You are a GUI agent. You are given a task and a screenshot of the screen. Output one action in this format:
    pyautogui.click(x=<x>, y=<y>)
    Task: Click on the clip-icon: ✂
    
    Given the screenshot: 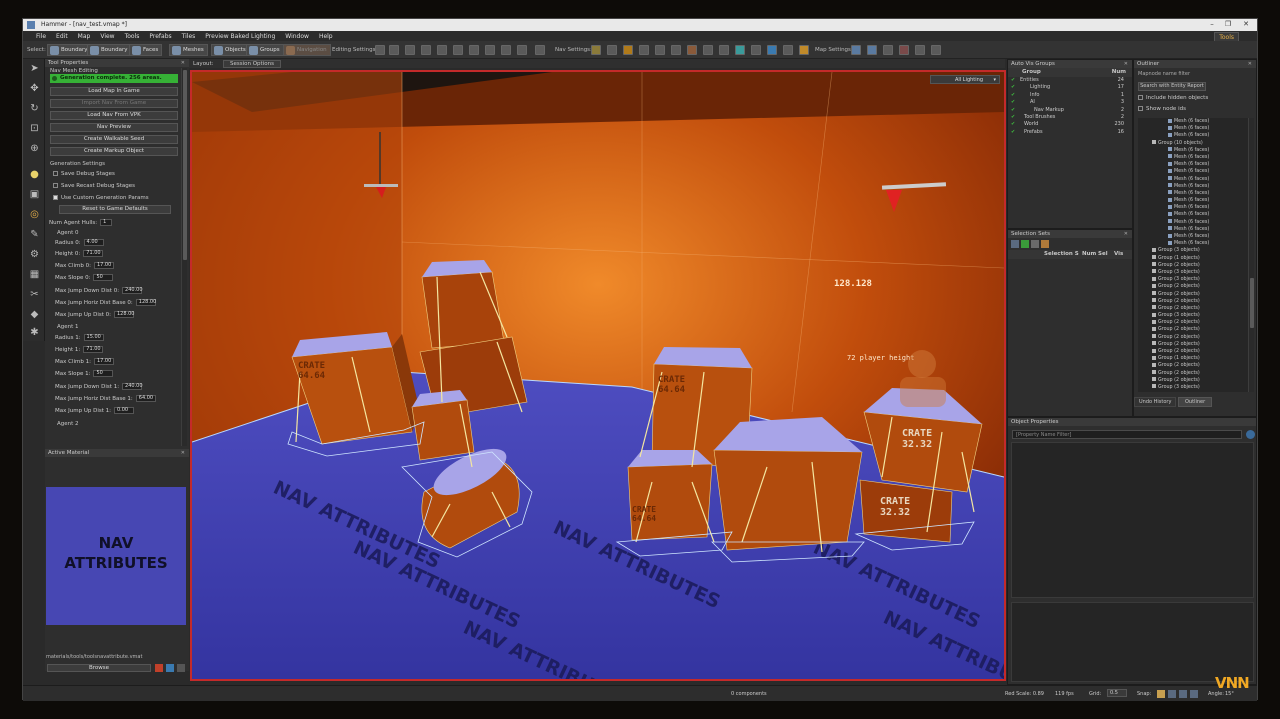 What is the action you would take?
    pyautogui.click(x=34, y=294)
    